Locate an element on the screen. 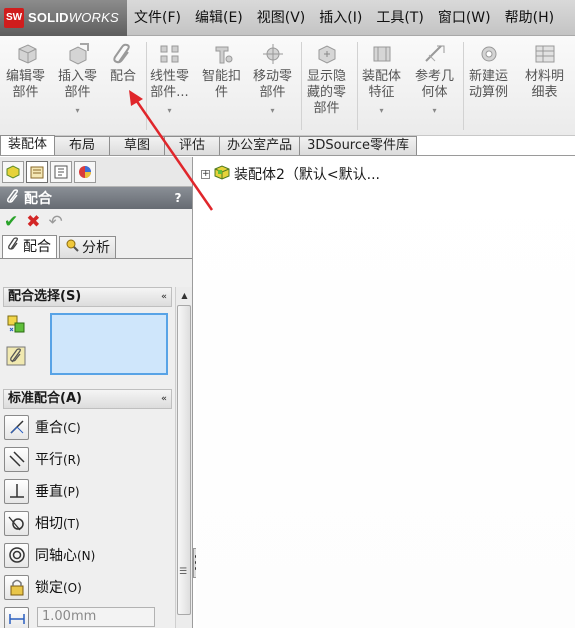  property-manager-icon is located at coordinates (37, 172).